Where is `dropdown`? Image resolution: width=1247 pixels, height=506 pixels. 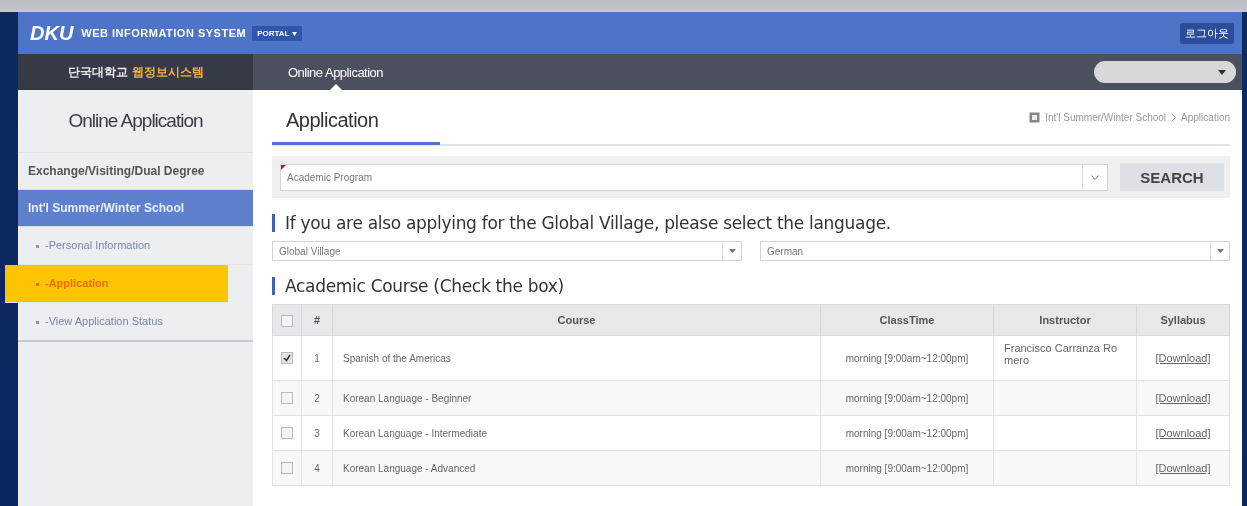 dropdown is located at coordinates (1165, 72).